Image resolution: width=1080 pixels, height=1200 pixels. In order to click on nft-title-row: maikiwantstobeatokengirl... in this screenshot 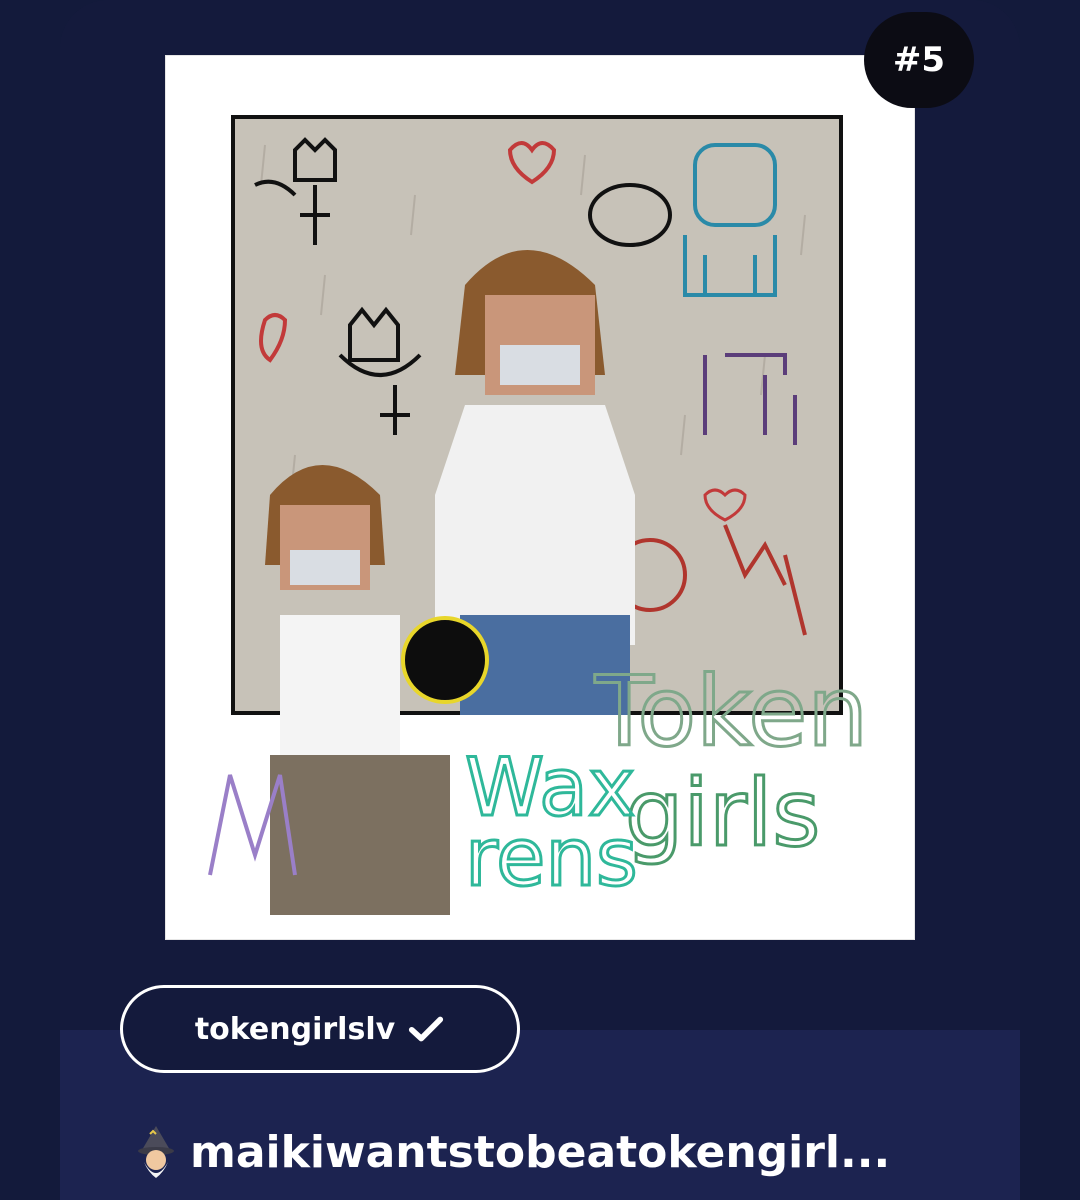, I will do `click(570, 1152)`.